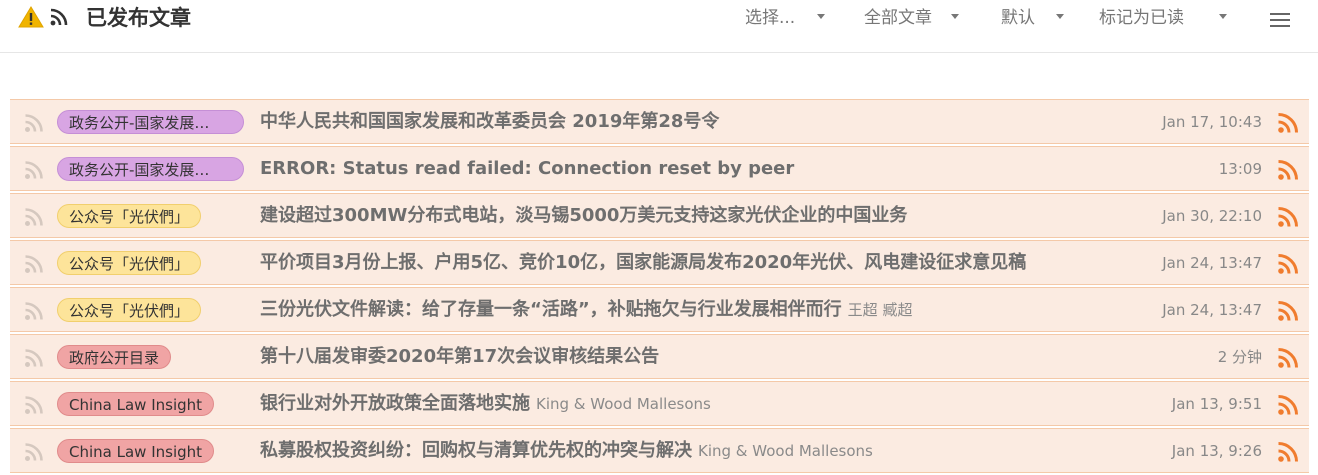 The image size is (1318, 475). I want to click on article-title-text: 建设超过300MW分布式电站，淡马锡5000万美元支持这家光伏企业的中国业务, so click(584, 215).